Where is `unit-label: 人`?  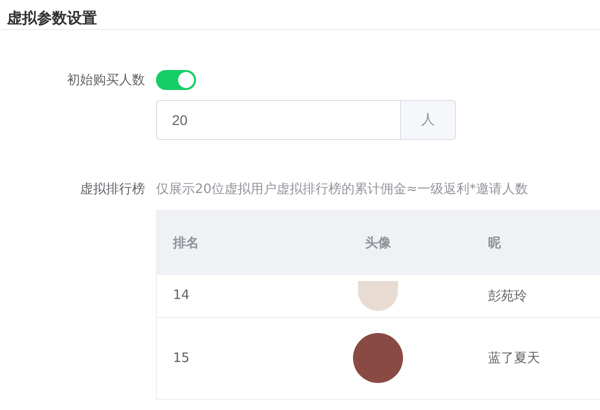 unit-label: 人 is located at coordinates (428, 120).